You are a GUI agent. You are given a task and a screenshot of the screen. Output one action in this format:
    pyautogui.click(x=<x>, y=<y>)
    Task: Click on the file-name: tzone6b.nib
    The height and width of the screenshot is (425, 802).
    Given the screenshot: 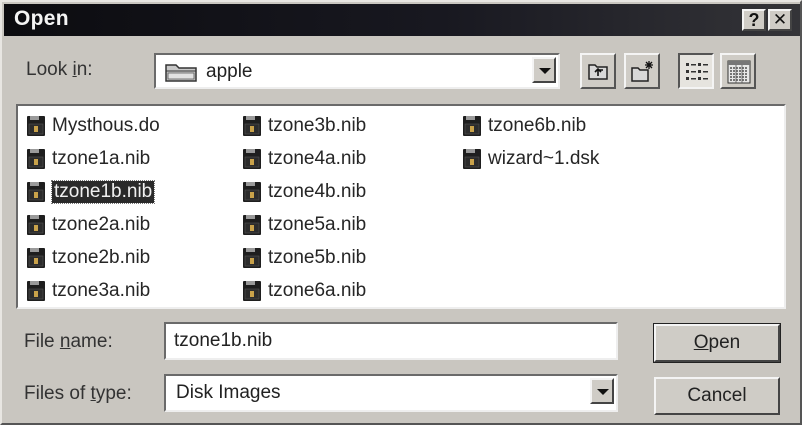 What is the action you would take?
    pyautogui.click(x=537, y=125)
    